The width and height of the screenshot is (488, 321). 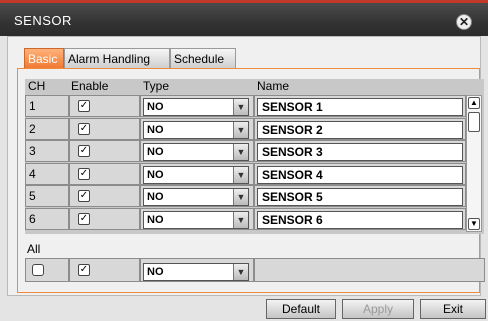 What do you see at coordinates (44, 58) in the screenshot?
I see `tab-basic: Basic` at bounding box center [44, 58].